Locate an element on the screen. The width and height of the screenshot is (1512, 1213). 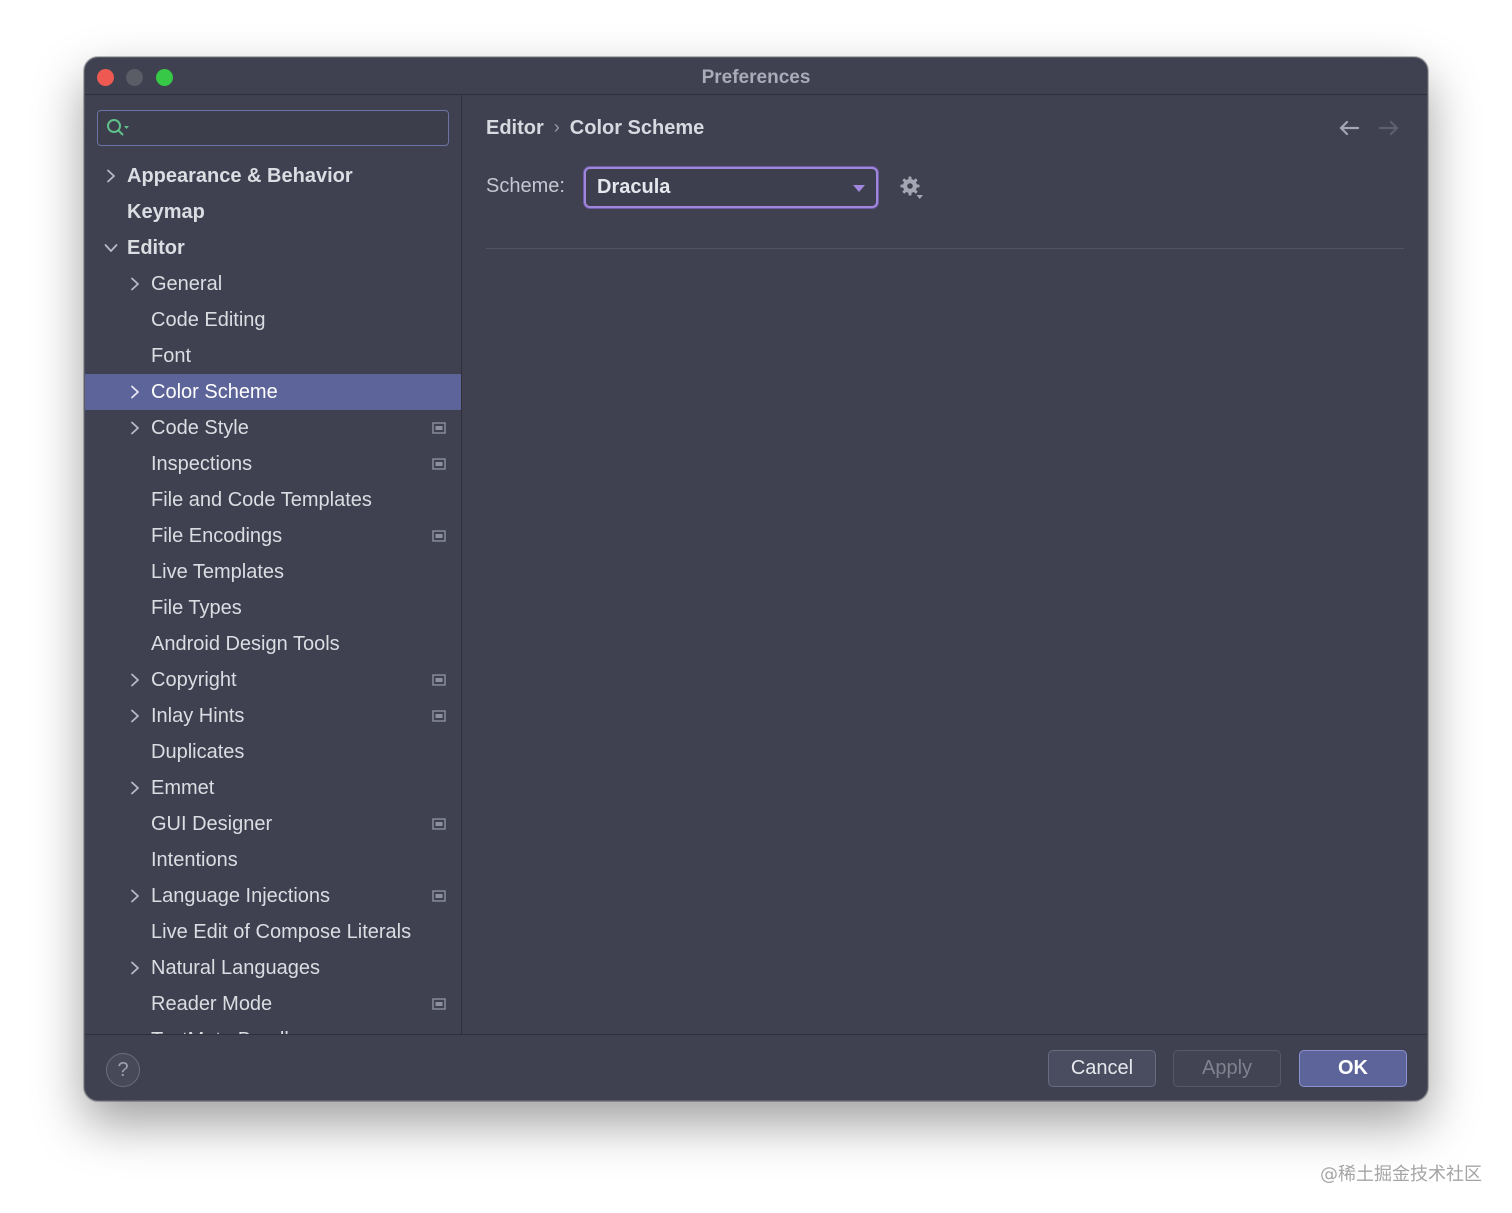
tree-item-textmate-bundles: TextMate Bundles is located at coordinates (273, 1028).